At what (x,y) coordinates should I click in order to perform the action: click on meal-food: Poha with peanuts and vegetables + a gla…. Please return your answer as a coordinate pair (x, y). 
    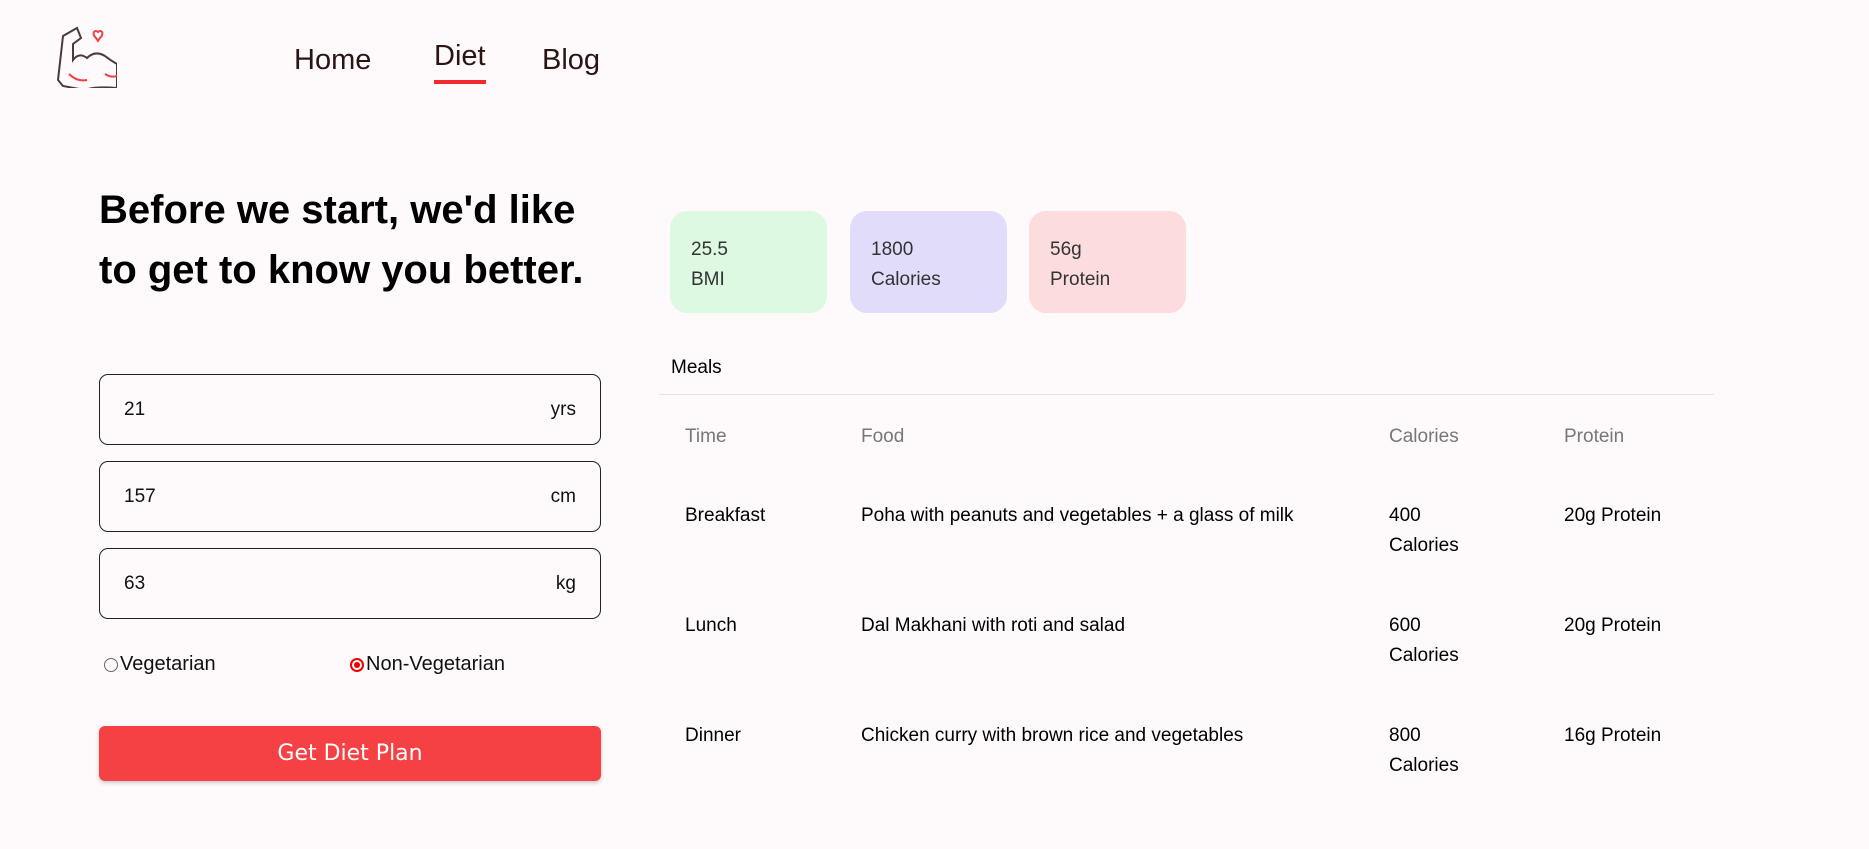
    Looking at the image, I should click on (1077, 515).